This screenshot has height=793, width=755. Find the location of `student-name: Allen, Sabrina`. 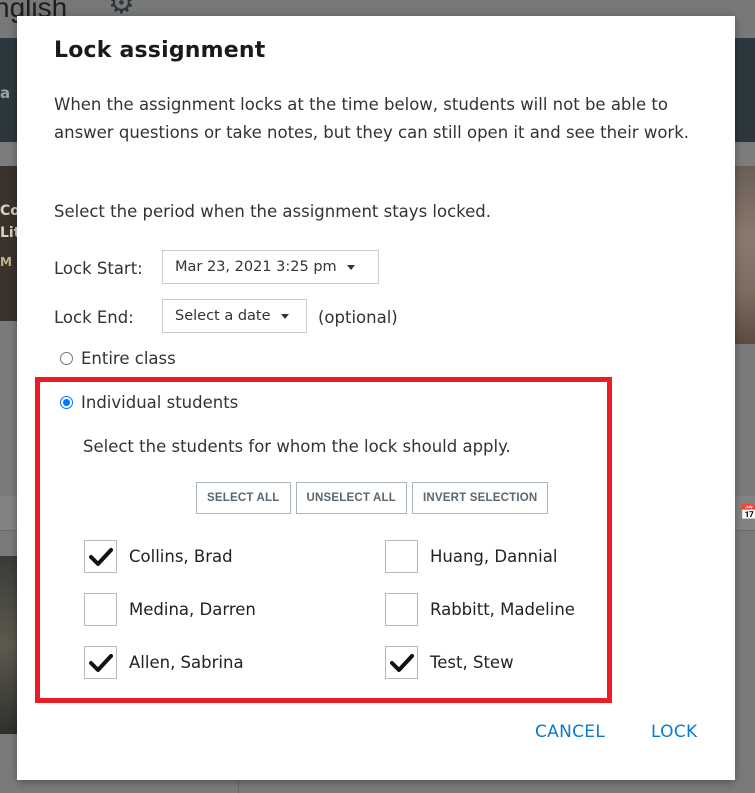

student-name: Allen, Sabrina is located at coordinates (186, 662).